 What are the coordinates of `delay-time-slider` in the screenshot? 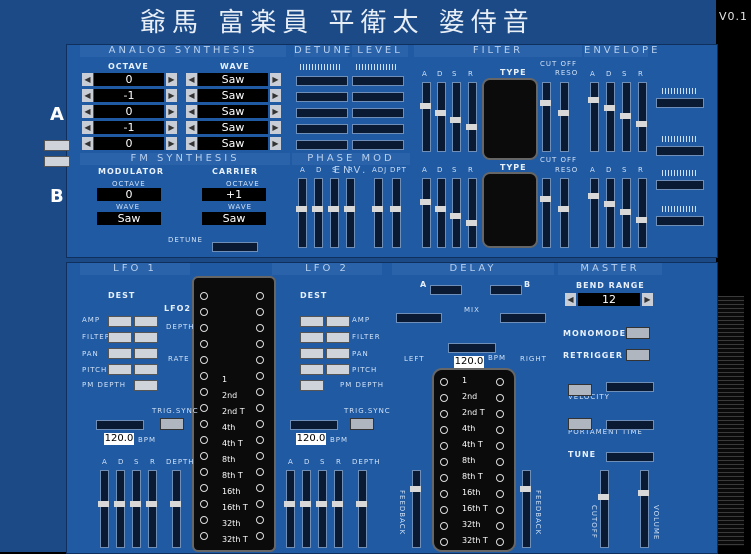 It's located at (472, 348).